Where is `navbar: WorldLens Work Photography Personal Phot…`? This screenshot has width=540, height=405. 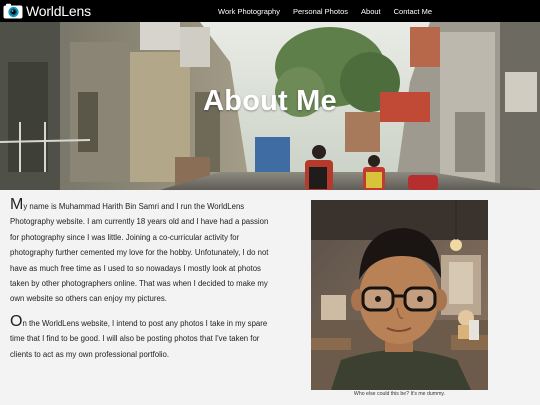 navbar: WorldLens Work Photography Personal Phot… is located at coordinates (270, 11).